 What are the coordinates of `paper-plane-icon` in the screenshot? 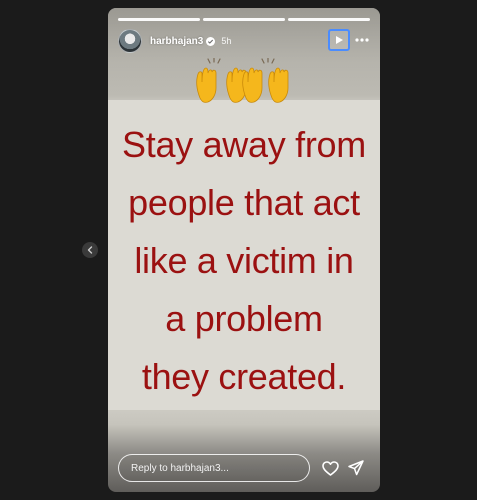 It's located at (356, 468).